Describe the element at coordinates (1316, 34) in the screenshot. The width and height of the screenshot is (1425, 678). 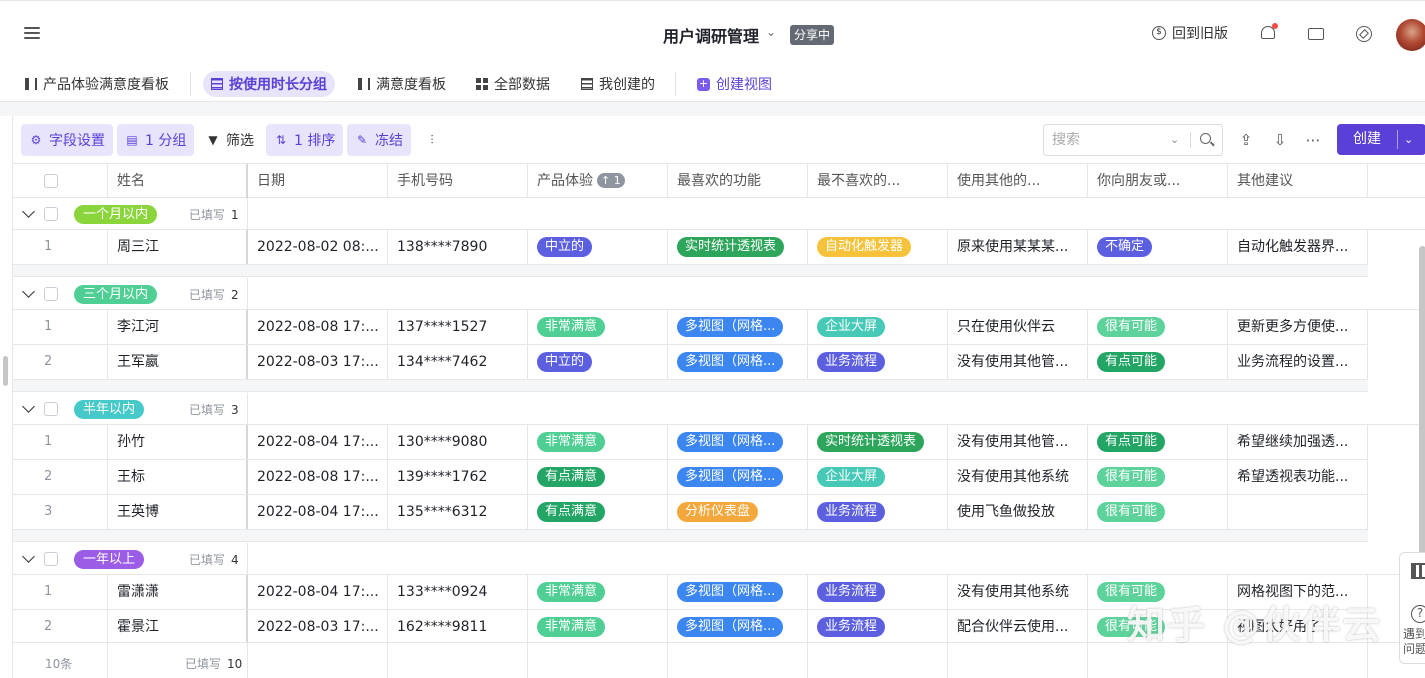
I see `inbox-icon` at that location.